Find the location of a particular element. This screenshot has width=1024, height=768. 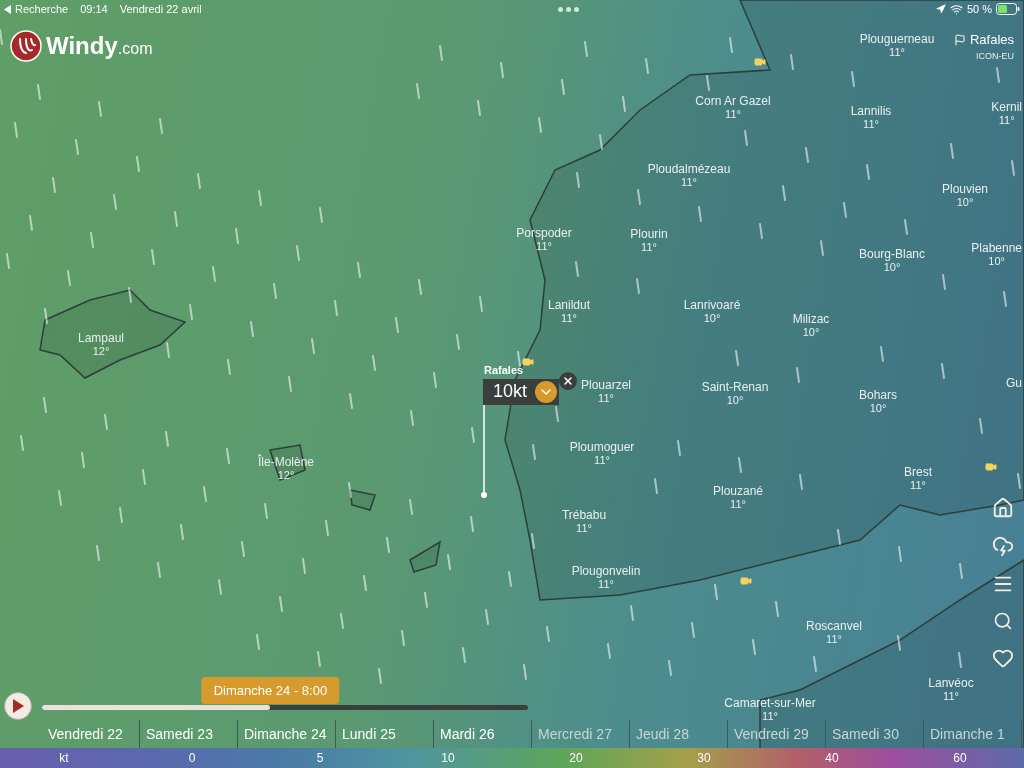

back-arrow-icon is located at coordinates (7, 9).